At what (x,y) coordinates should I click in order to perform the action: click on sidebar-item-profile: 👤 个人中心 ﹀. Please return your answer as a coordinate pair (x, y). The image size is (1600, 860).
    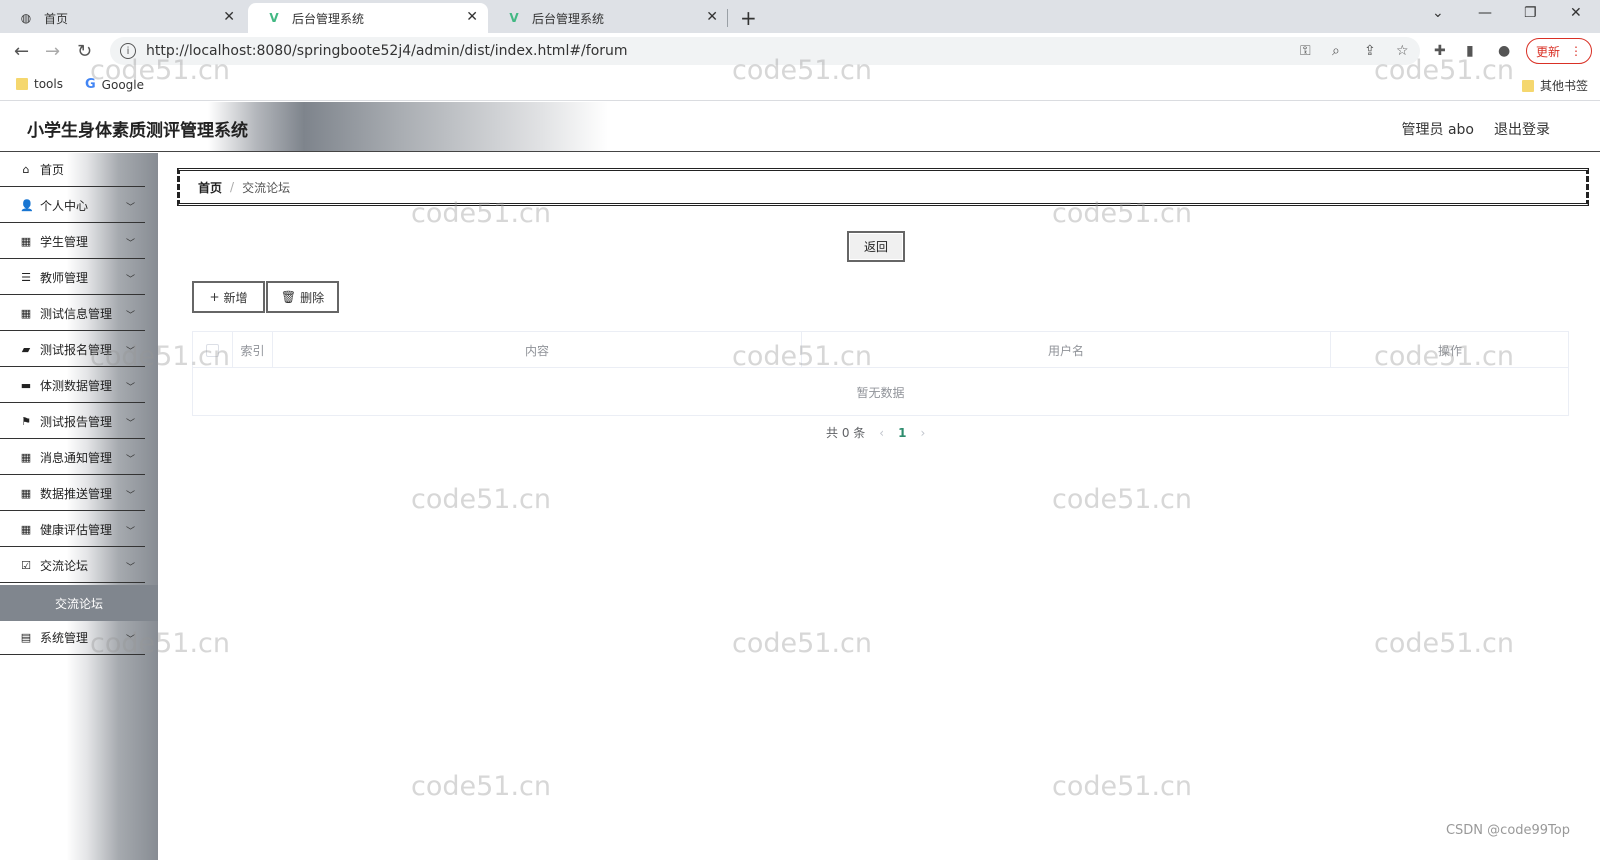
    Looking at the image, I should click on (72, 206).